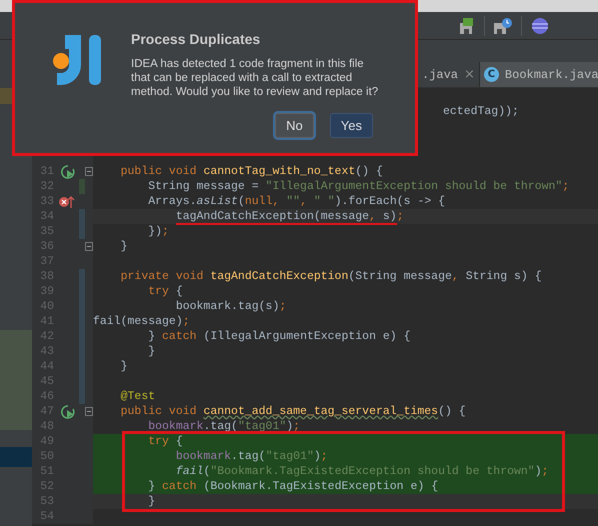  Describe the element at coordinates (165, 291) in the screenshot. I see `code-line: try {` at that location.